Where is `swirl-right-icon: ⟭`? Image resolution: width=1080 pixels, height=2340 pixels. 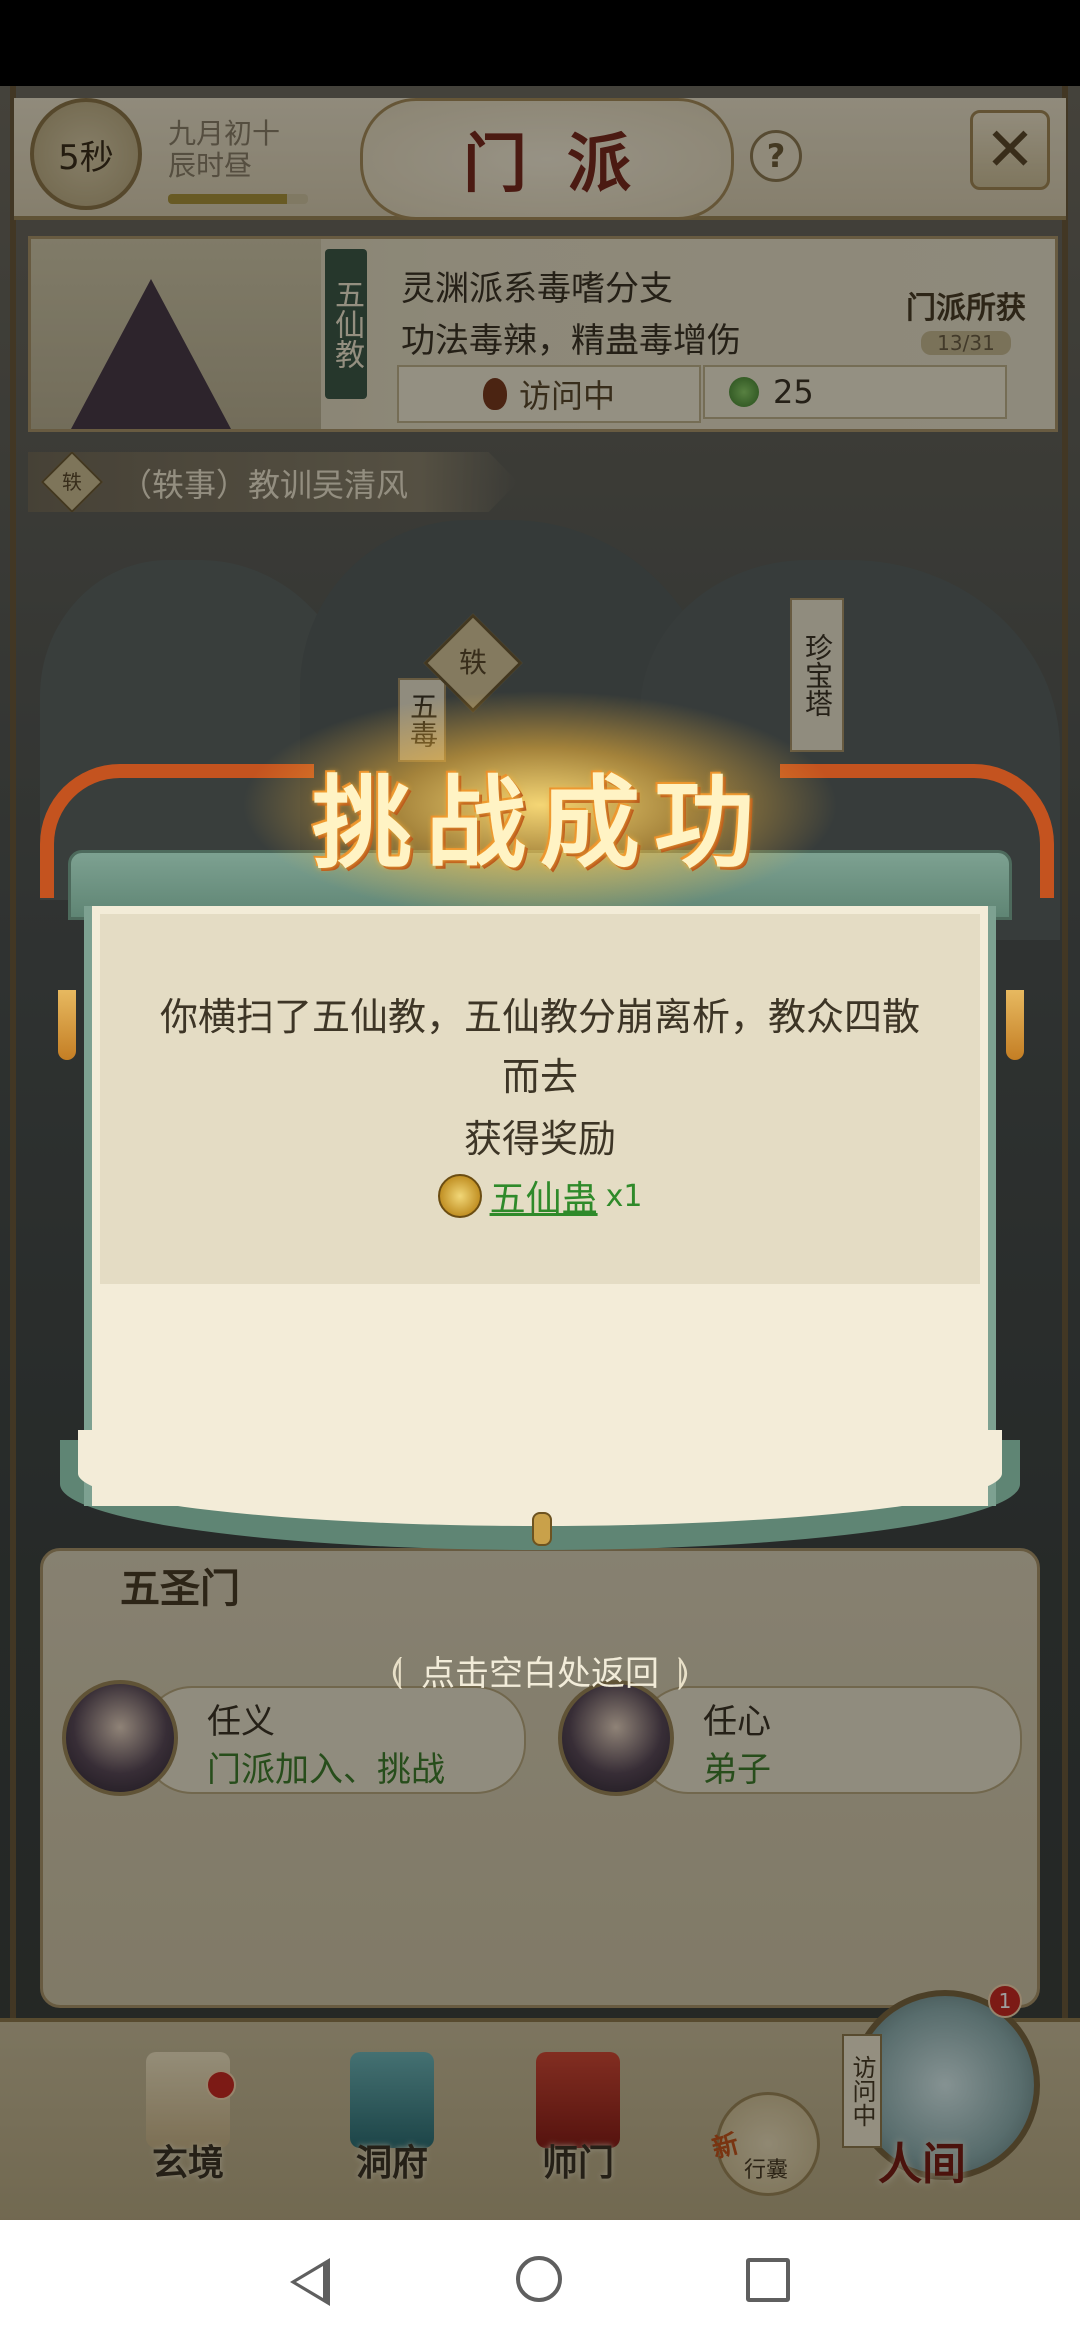
swirl-right-icon: ⟭ is located at coordinates (683, 1670).